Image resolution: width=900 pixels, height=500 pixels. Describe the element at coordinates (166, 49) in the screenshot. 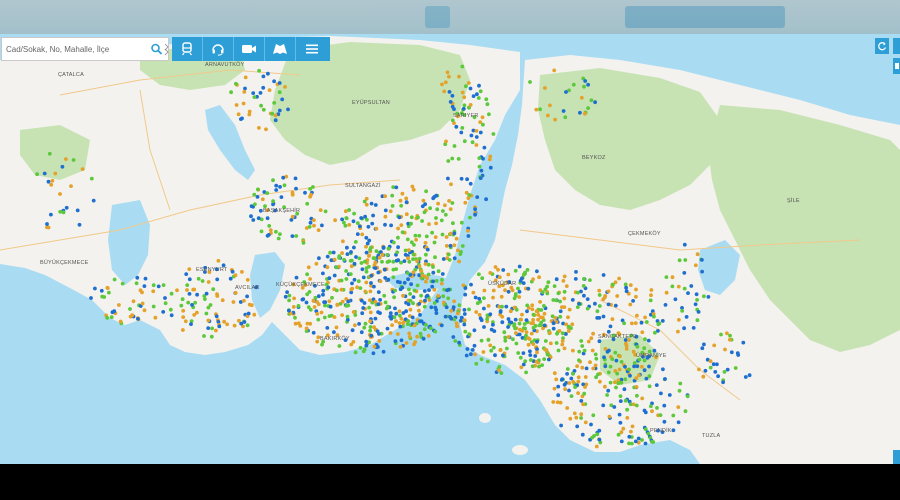

I see `collapse-chevron-icon` at that location.